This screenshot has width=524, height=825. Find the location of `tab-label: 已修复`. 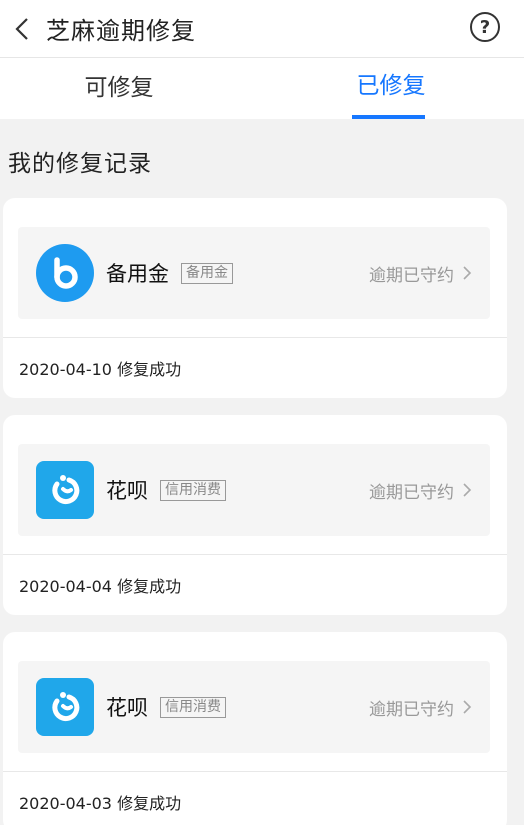

tab-label: 已修复 is located at coordinates (391, 85).